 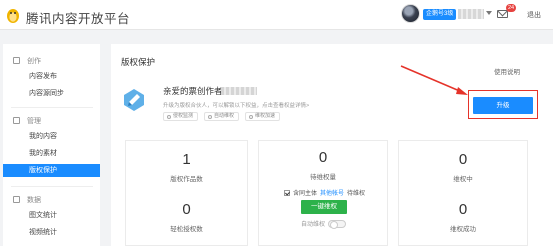 I want to click on benefit-tags: 侵权监测 自动维权 维权加速, so click(x=222, y=116).